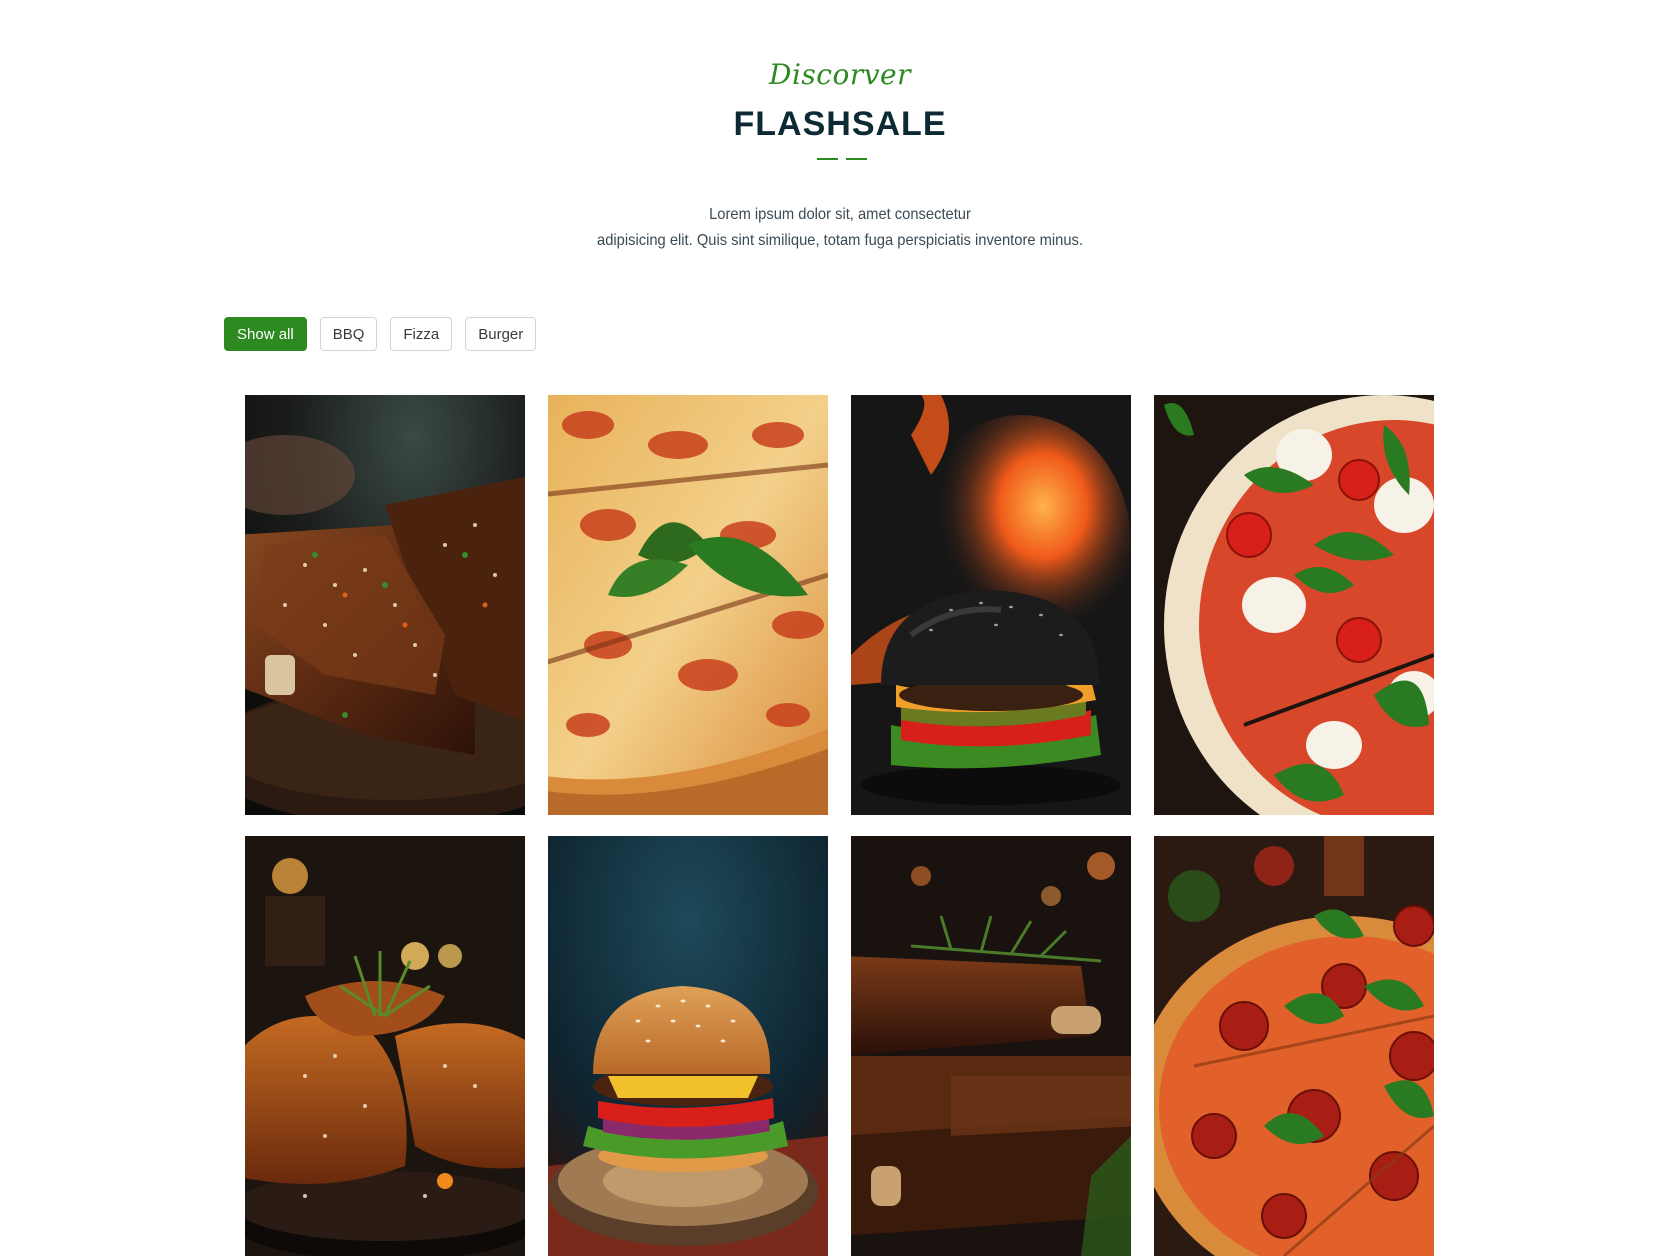  Describe the element at coordinates (421, 334) in the screenshot. I see `filter-pizza-button: Fizza` at that location.